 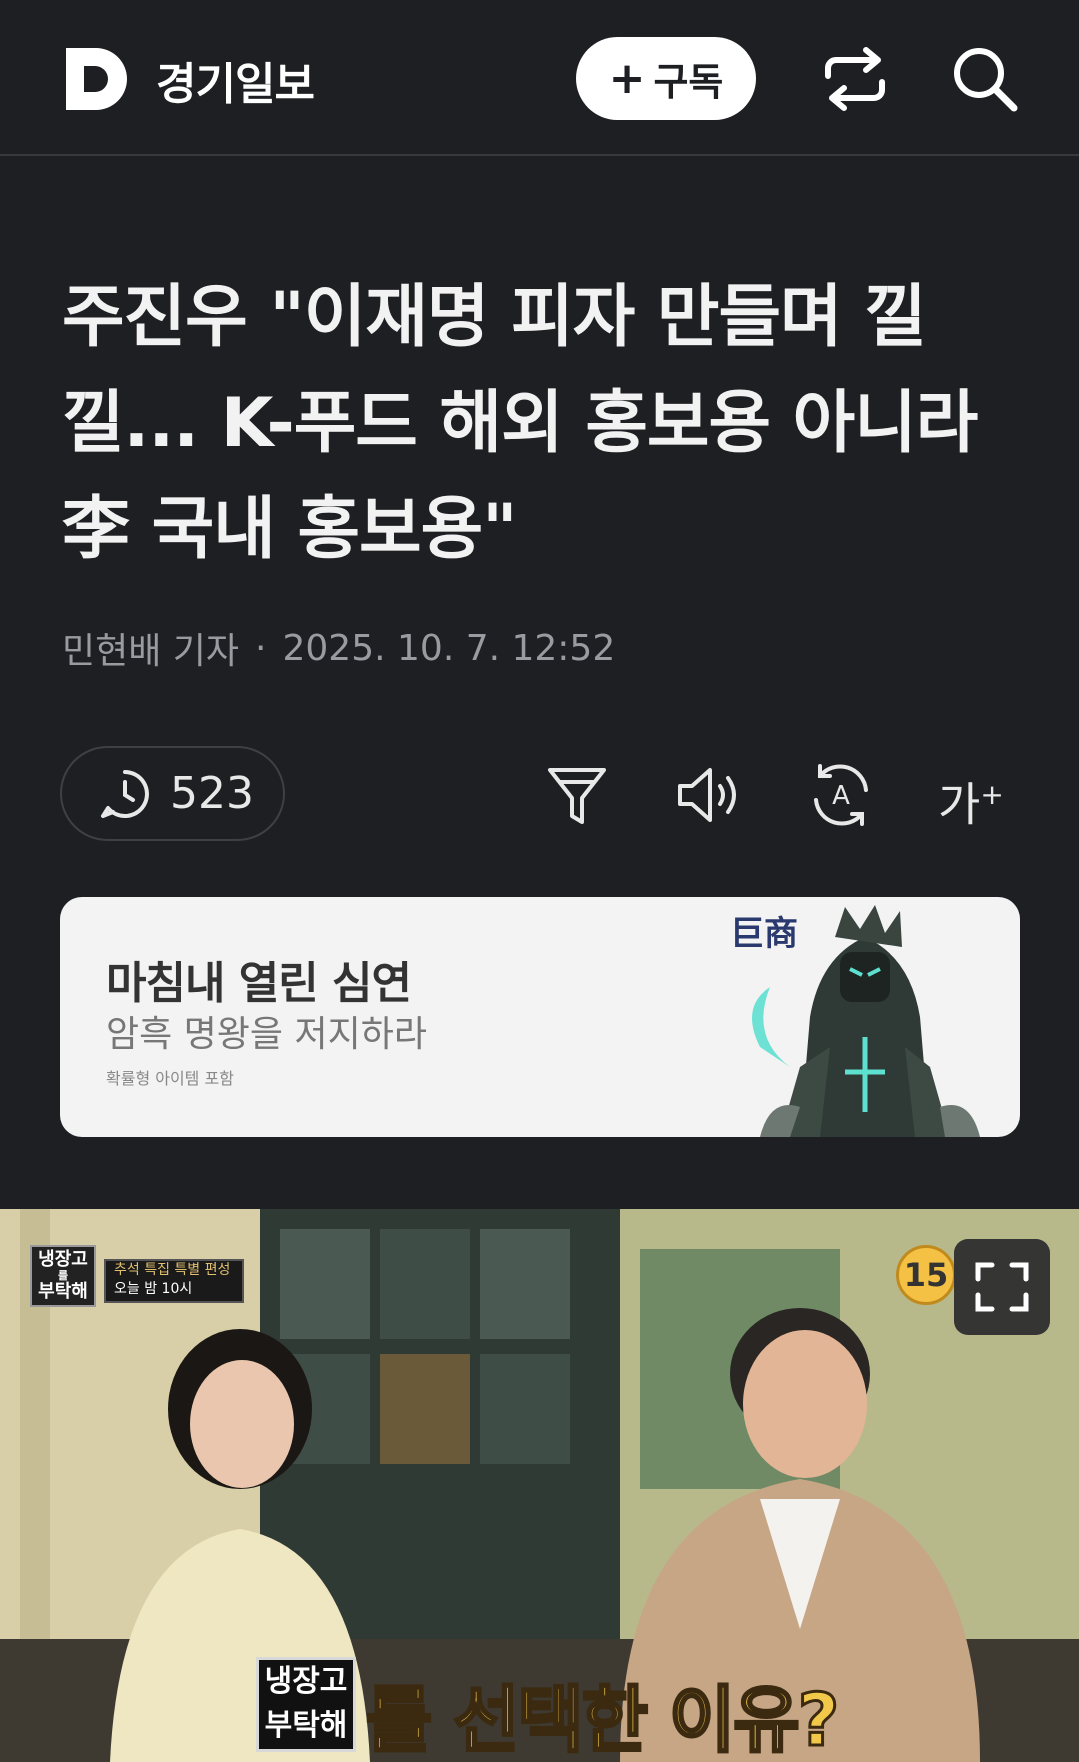 I want to click on ad-title: 마침내 열린 심연, so click(x=259, y=983).